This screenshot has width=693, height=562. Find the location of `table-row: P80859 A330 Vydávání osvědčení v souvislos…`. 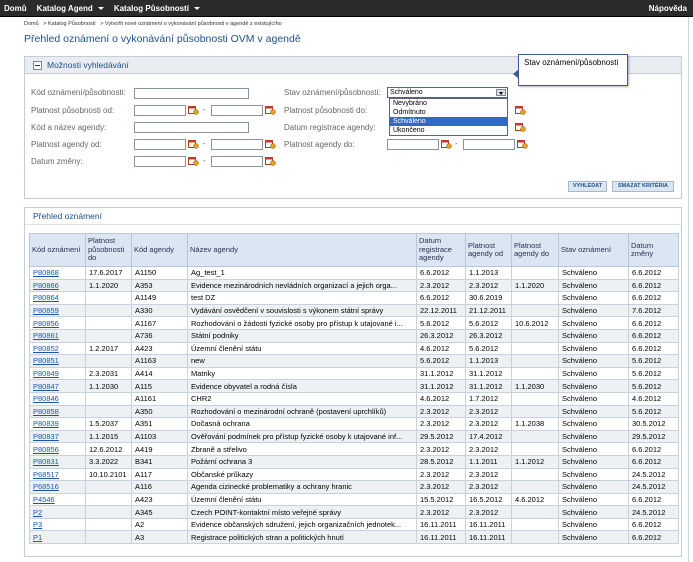

table-row: P80859 A330 Vydávání osvědčení v souvislos… is located at coordinates (354, 310).